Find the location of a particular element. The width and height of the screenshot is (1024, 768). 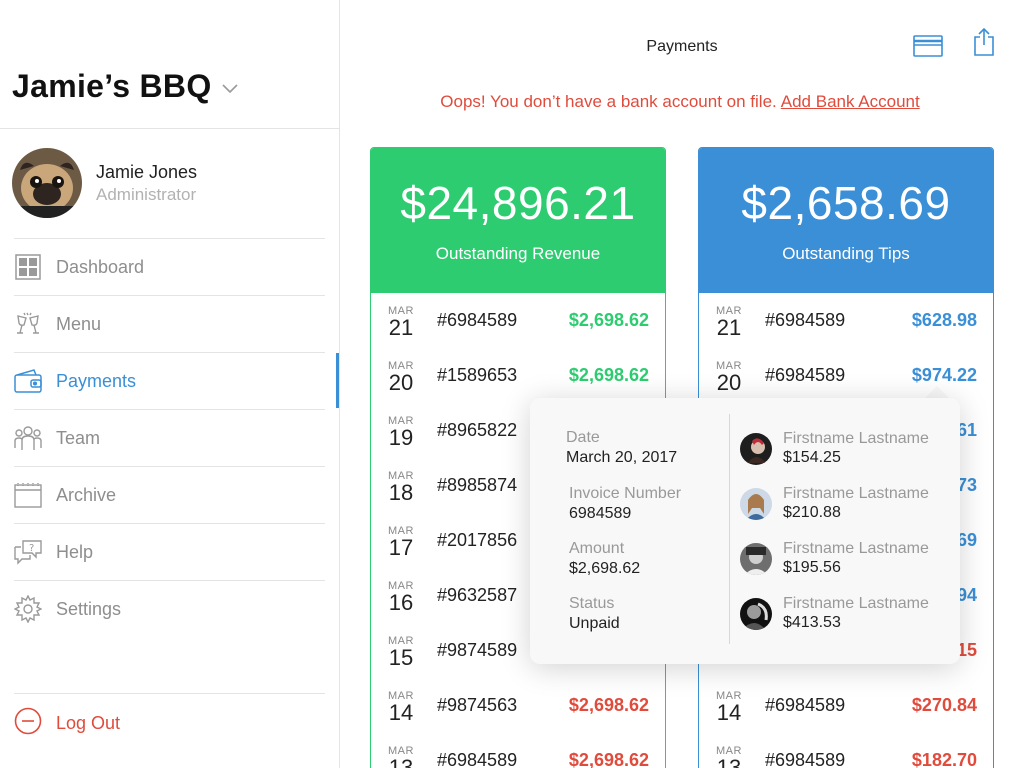

user-profile: Jamie Jones Administrator is located at coordinates (104, 183).